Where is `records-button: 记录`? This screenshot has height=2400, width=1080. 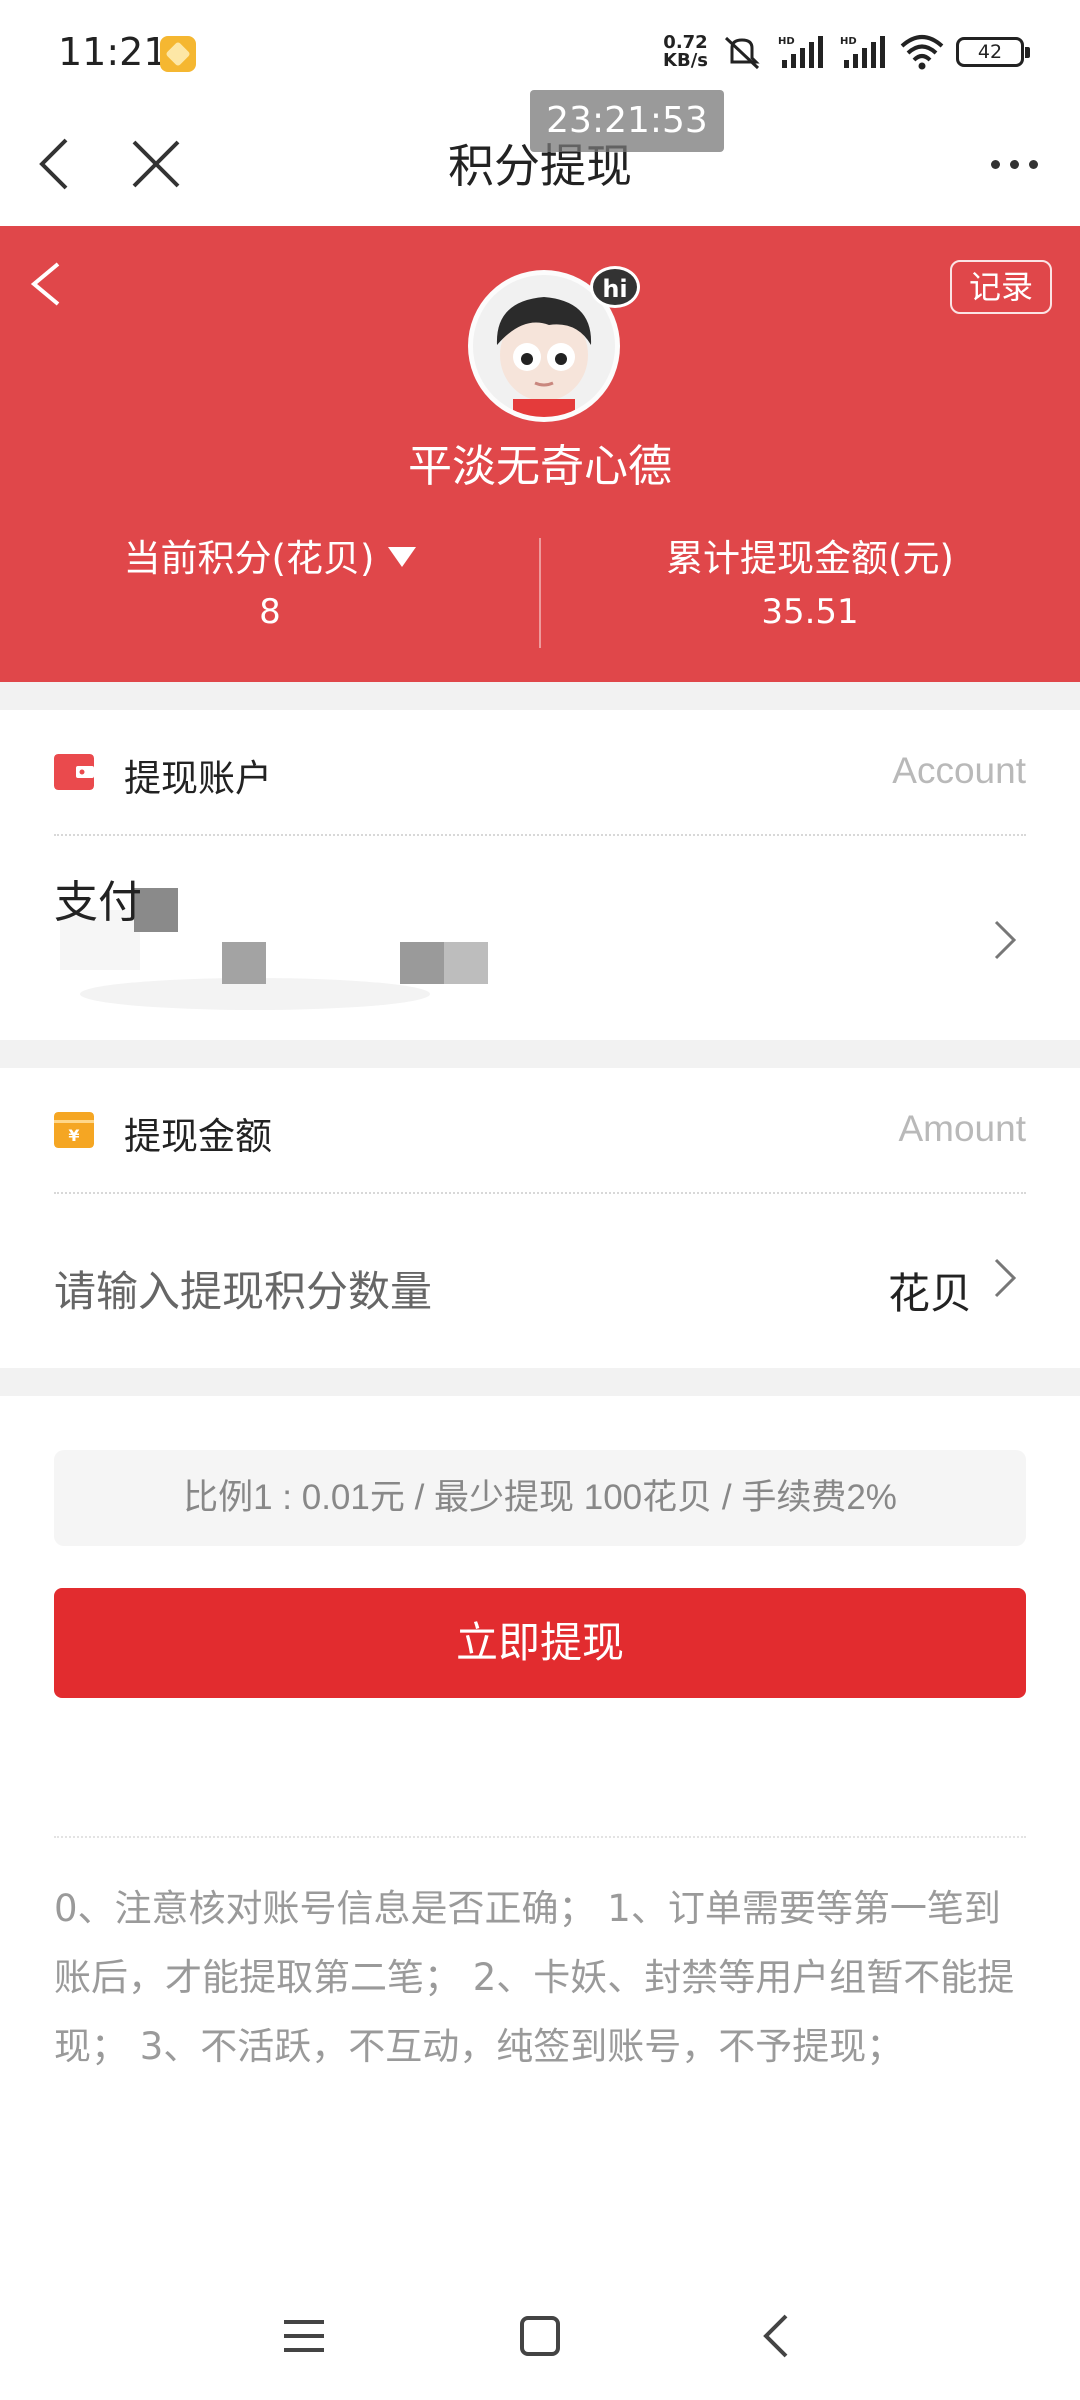
records-button: 记录 is located at coordinates (1001, 287).